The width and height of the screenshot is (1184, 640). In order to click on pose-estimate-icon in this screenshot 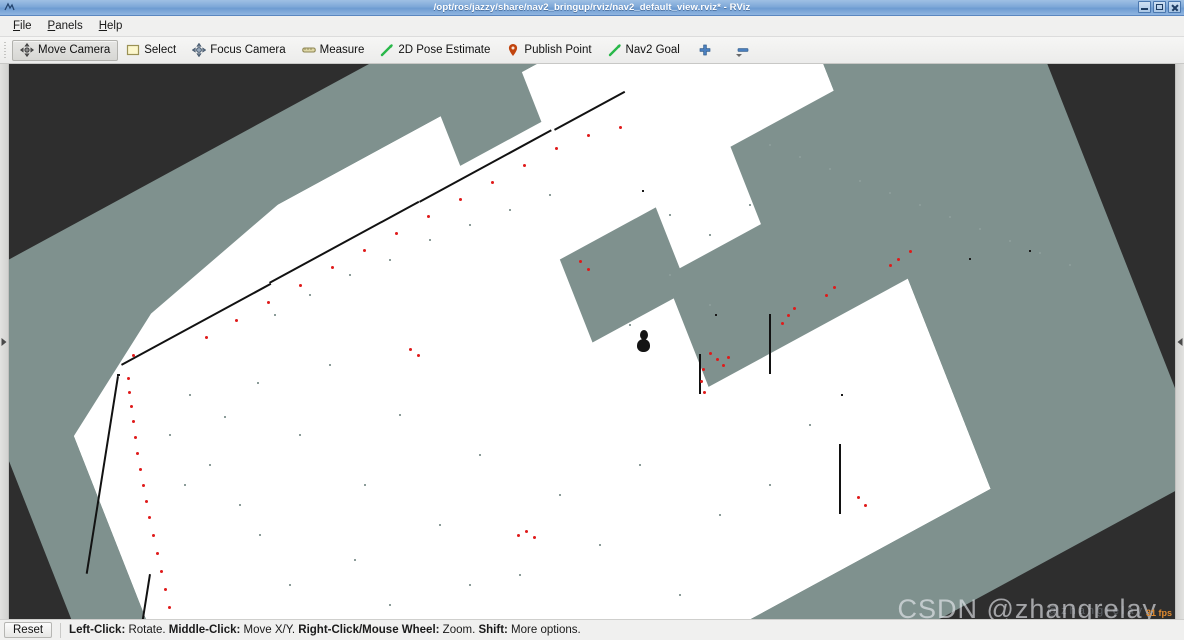, I will do `click(387, 50)`.